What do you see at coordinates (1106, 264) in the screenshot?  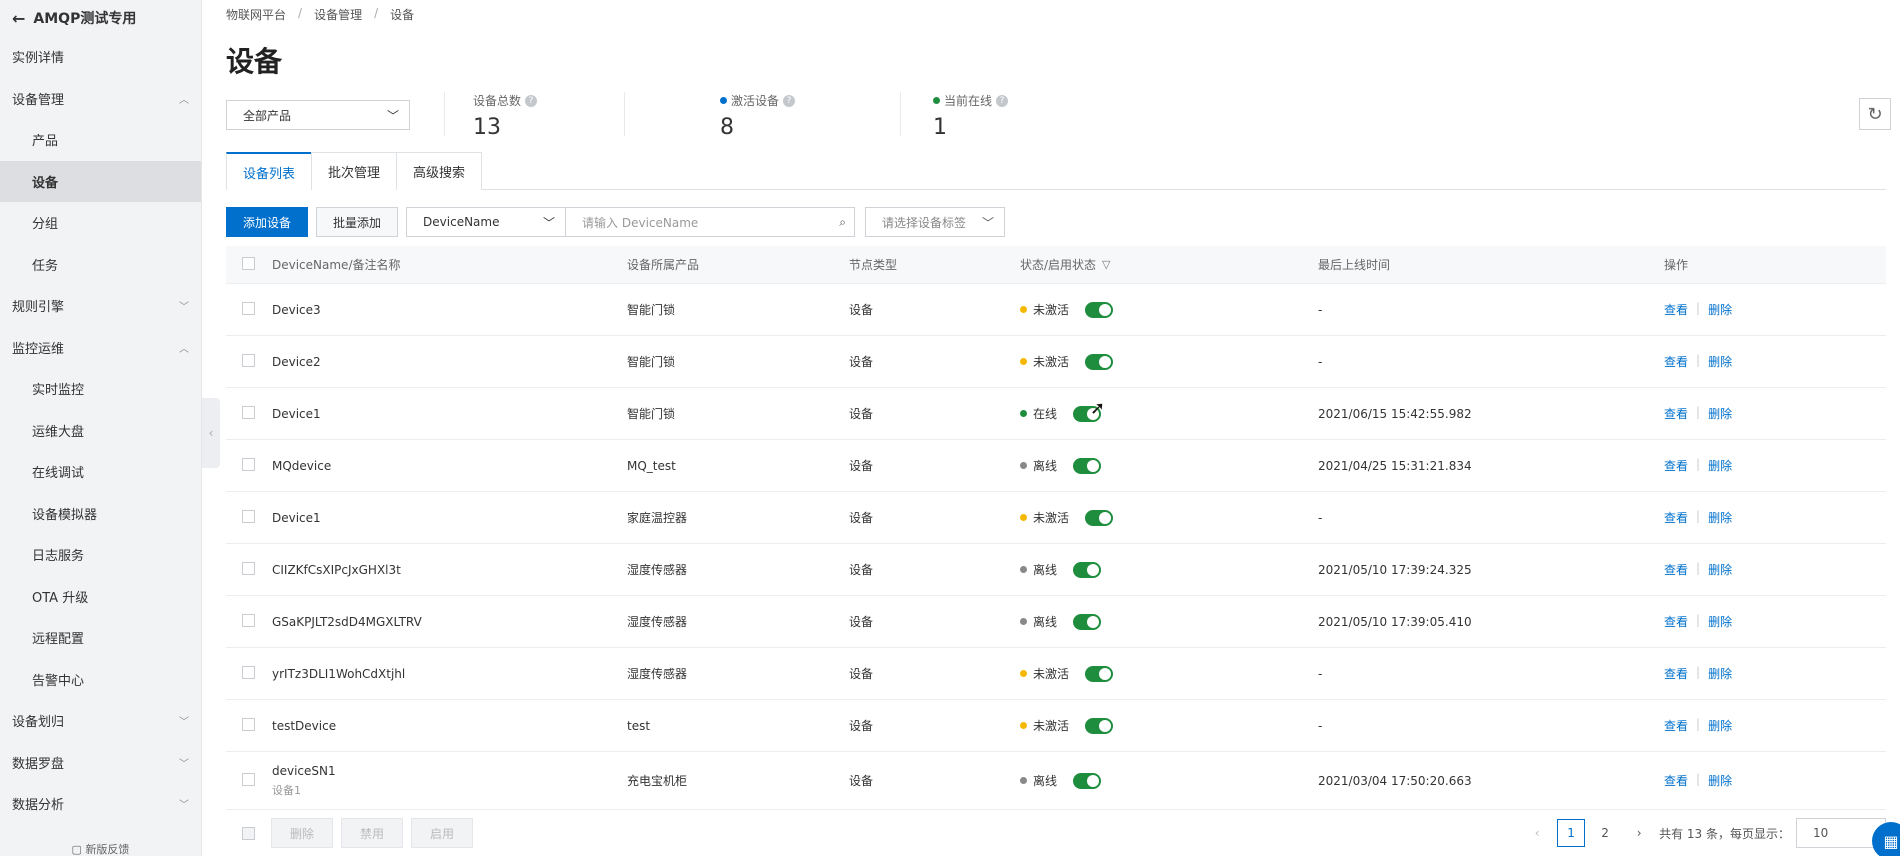 I see `filter-icon: ▽` at bounding box center [1106, 264].